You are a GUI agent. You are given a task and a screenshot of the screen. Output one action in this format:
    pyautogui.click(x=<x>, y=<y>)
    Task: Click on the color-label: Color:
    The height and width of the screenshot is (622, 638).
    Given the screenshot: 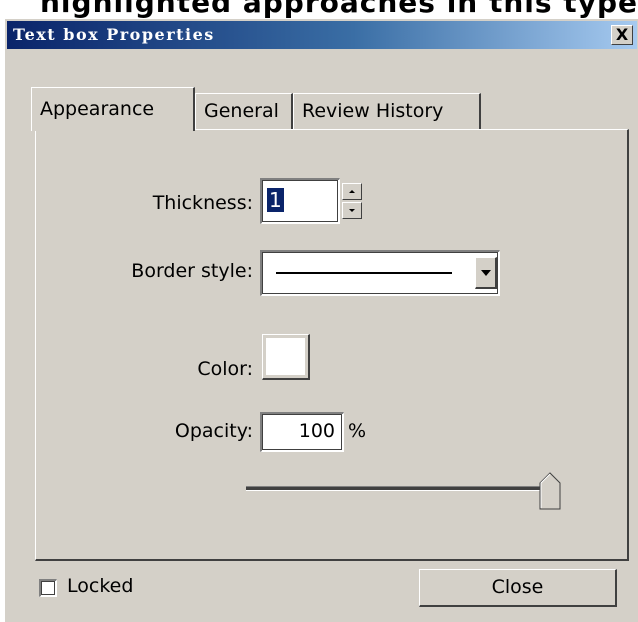 What is the action you would take?
    pyautogui.click(x=225, y=369)
    